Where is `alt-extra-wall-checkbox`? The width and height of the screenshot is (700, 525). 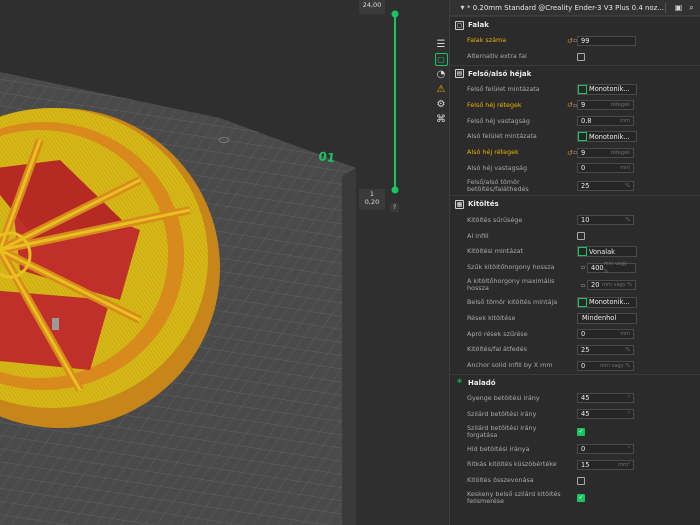 alt-extra-wall-checkbox is located at coordinates (581, 56).